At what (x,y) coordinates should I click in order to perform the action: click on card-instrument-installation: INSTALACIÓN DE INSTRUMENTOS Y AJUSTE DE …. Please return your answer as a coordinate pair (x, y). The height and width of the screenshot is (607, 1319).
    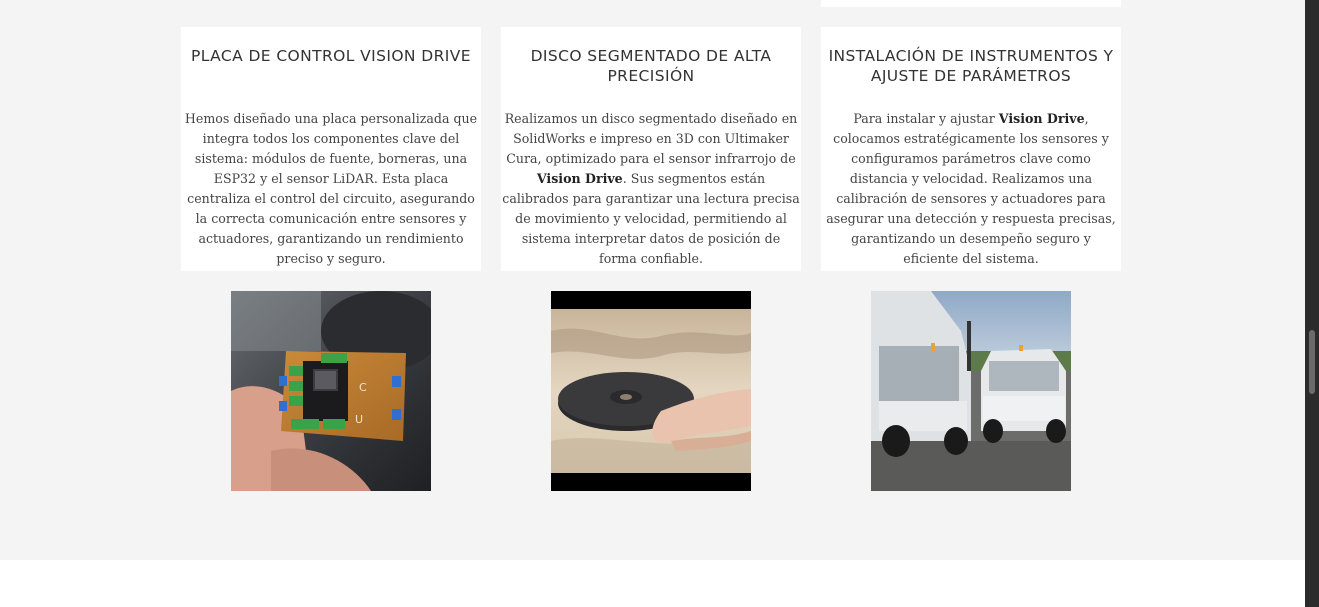
    Looking at the image, I should click on (971, 149).